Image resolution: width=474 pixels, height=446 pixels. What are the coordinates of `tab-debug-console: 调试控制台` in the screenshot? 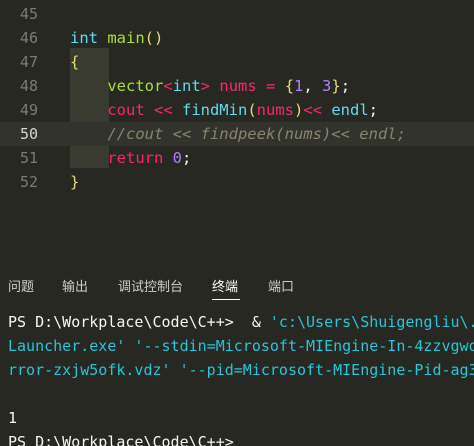 It's located at (150, 288).